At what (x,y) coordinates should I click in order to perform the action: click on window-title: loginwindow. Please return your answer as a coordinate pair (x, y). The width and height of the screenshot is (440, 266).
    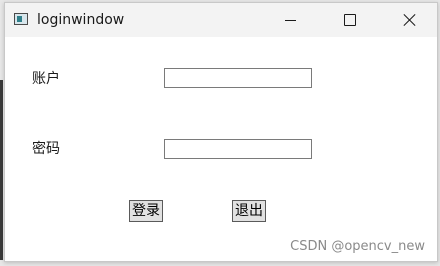
    Looking at the image, I should click on (81, 20).